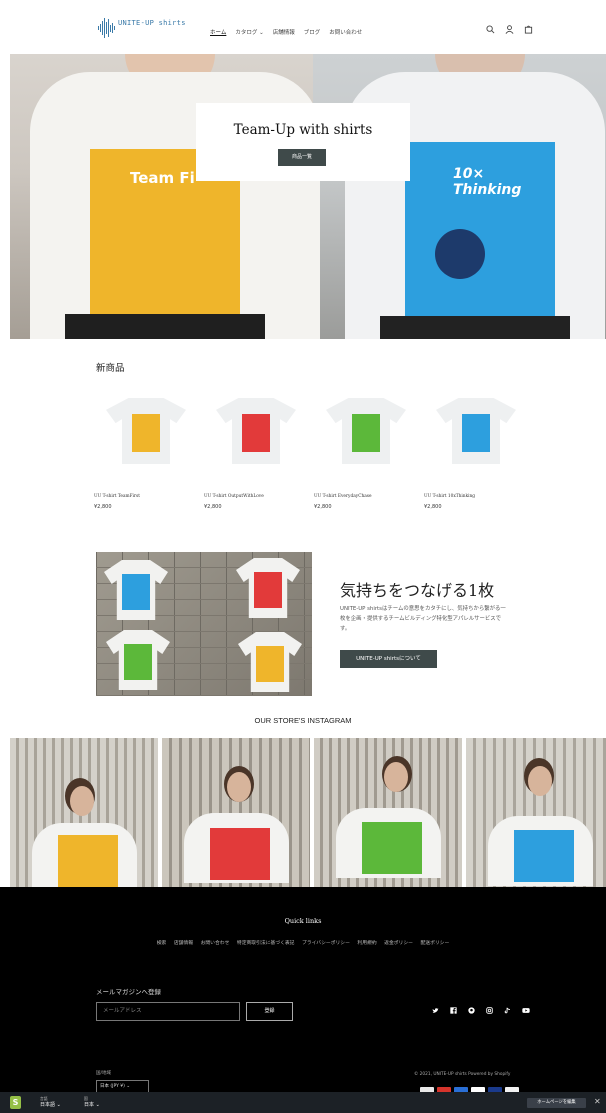 Image resolution: width=606 pixels, height=1113 pixels. What do you see at coordinates (460, 254) in the screenshot?
I see `hero-print-graphic` at bounding box center [460, 254].